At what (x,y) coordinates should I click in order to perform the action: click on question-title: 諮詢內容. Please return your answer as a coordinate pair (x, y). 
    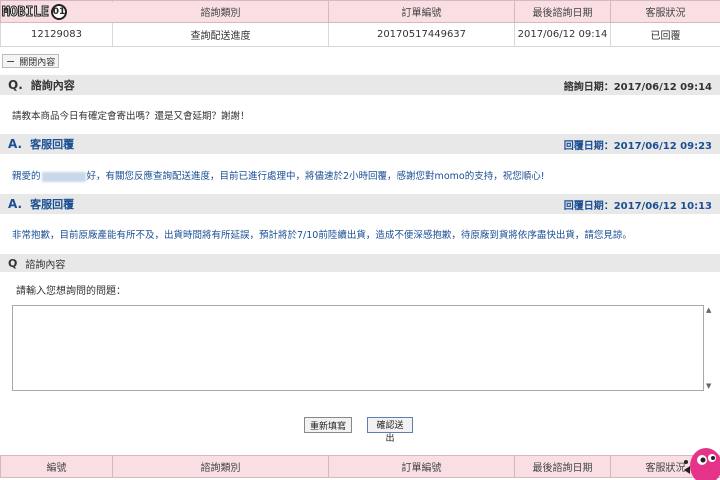
    Looking at the image, I should click on (52, 85).